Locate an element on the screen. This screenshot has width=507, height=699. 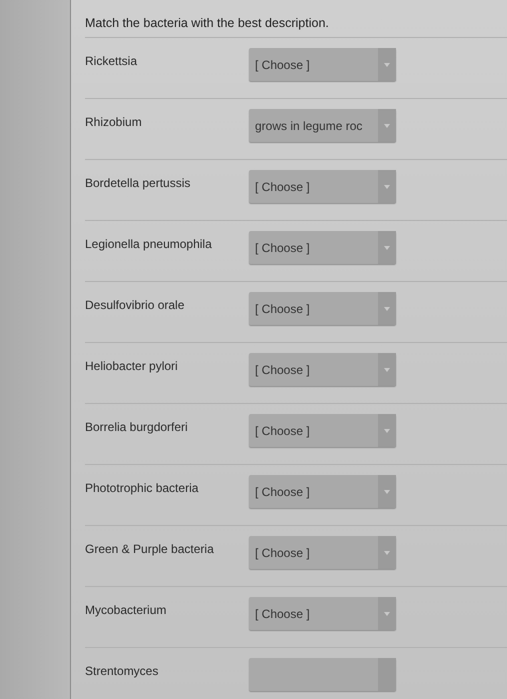
bacteria-label: Rhizobium is located at coordinates (114, 122).